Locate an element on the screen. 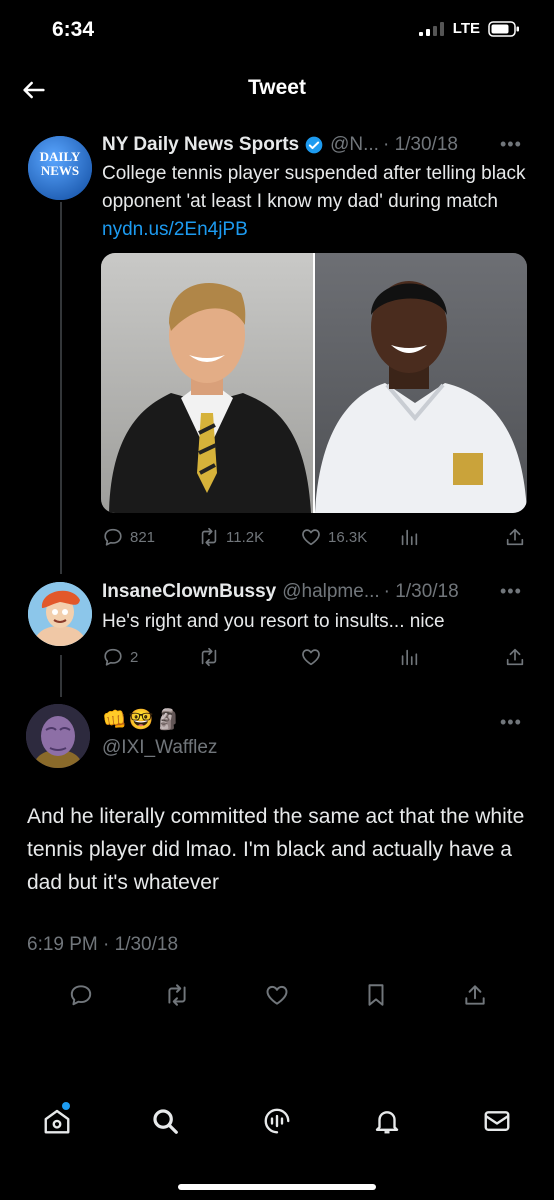 Image resolution: width=554 pixels, height=1200 pixels. tweet-header: InsaneClownBussy @halpme... · 1/30/18 is located at coordinates (297, 592).